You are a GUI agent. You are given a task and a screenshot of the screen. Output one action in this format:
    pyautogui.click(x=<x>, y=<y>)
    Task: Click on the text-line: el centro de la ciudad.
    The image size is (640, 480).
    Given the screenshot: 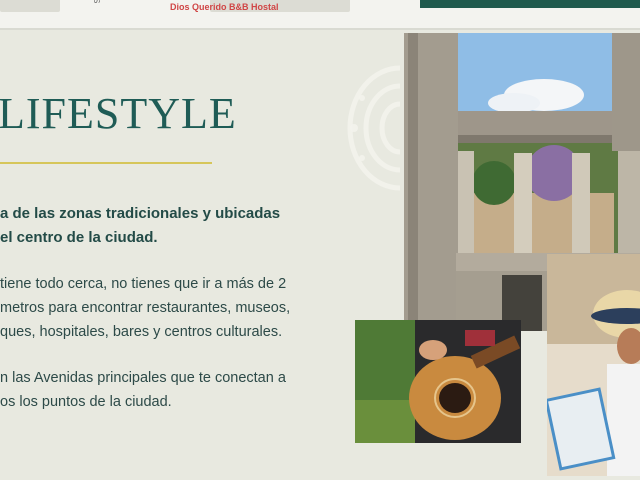 What is the action you would take?
    pyautogui.click(x=79, y=237)
    